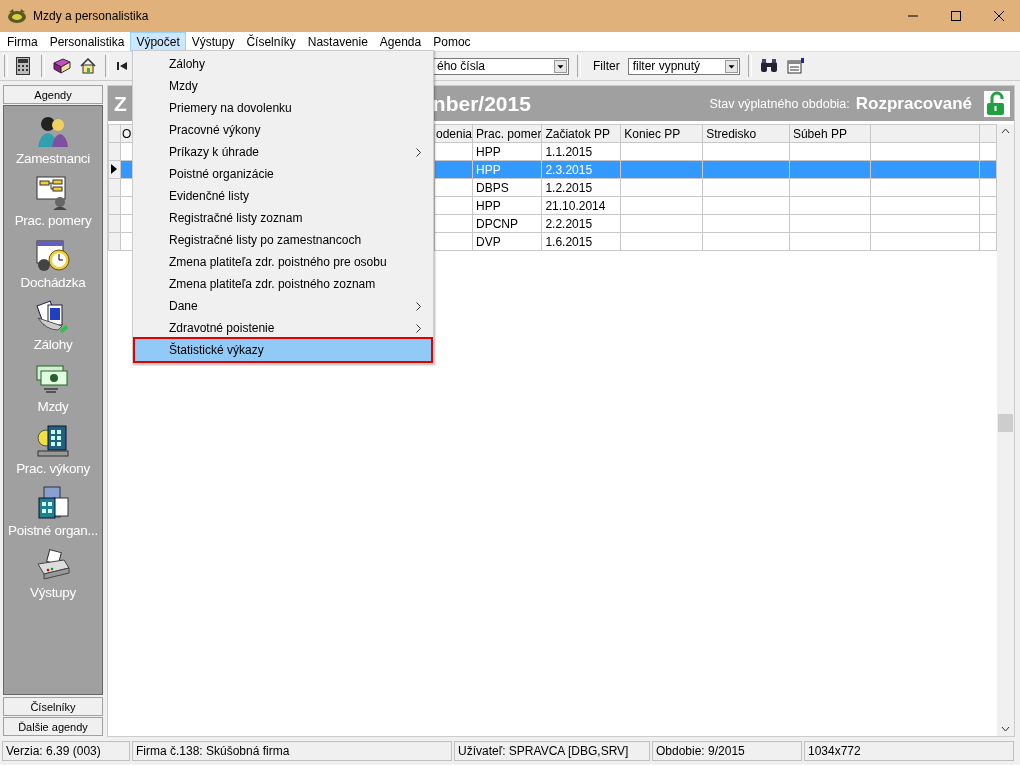 The image size is (1020, 765). What do you see at coordinates (91, 16) in the screenshot?
I see `window-title: Mzdy a personalistika` at bounding box center [91, 16].